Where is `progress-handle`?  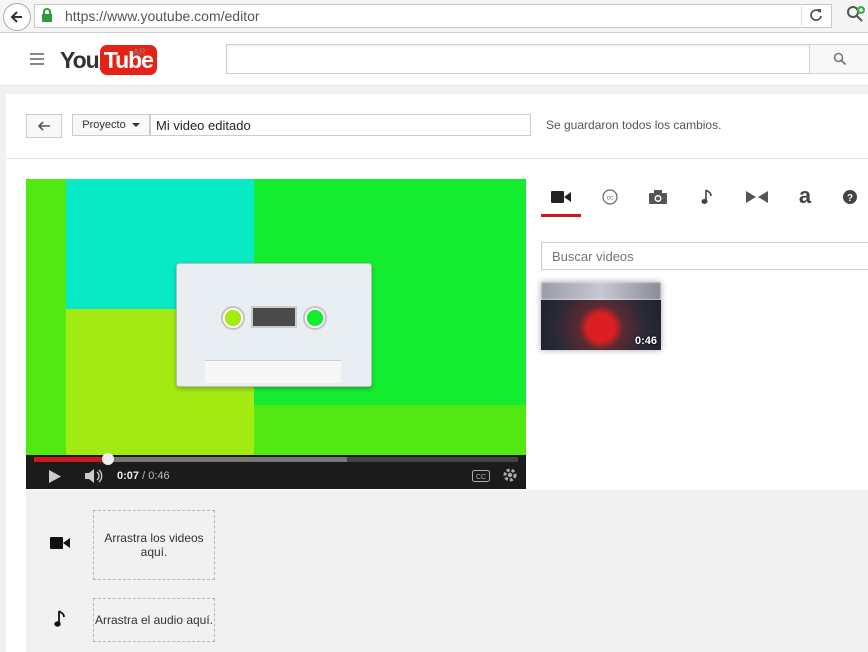 progress-handle is located at coordinates (108, 459).